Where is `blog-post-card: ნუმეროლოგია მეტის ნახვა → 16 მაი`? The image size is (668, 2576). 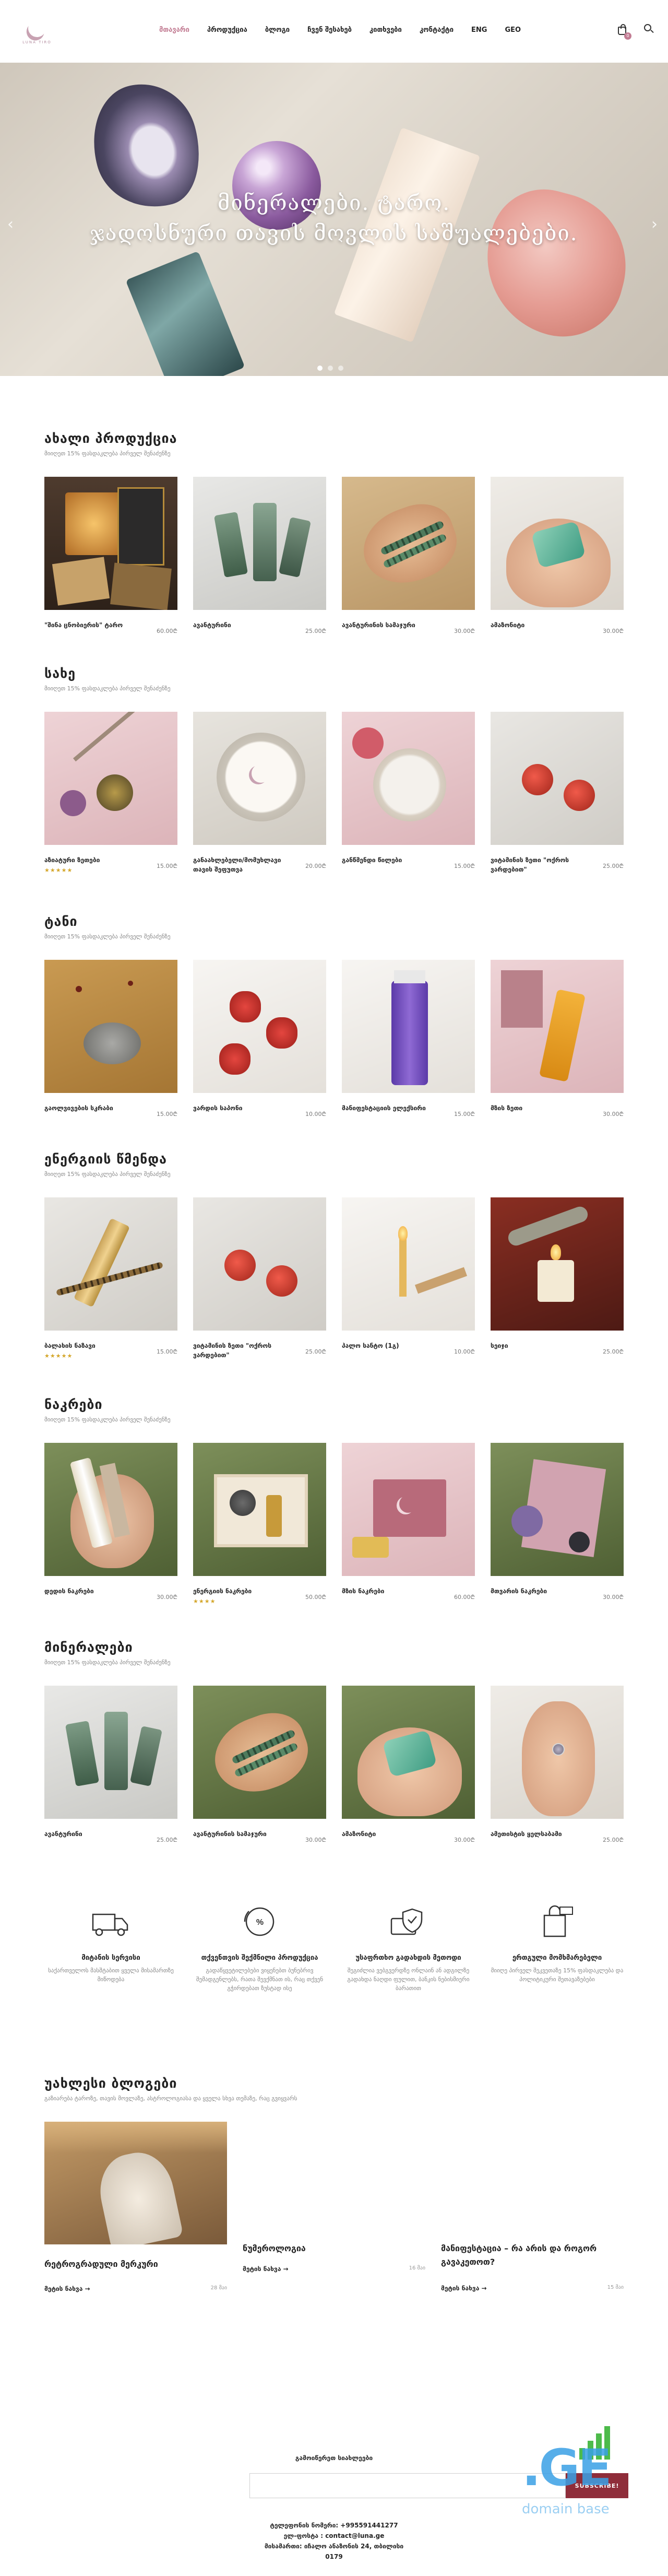
blog-post-card: ნუმეროლოგია მეტის ნახვა → 16 მაი is located at coordinates (334, 2218).